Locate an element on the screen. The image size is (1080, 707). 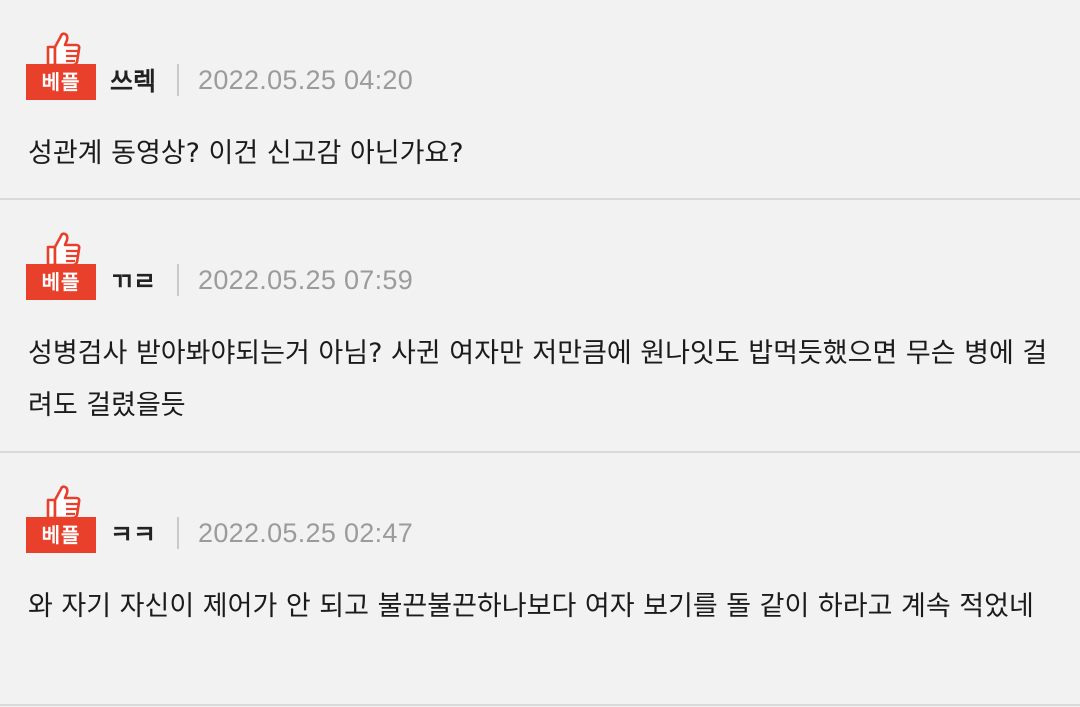
comment-meta: ㅋㅋ 2022.05.25 02:47 is located at coordinates (261, 533).